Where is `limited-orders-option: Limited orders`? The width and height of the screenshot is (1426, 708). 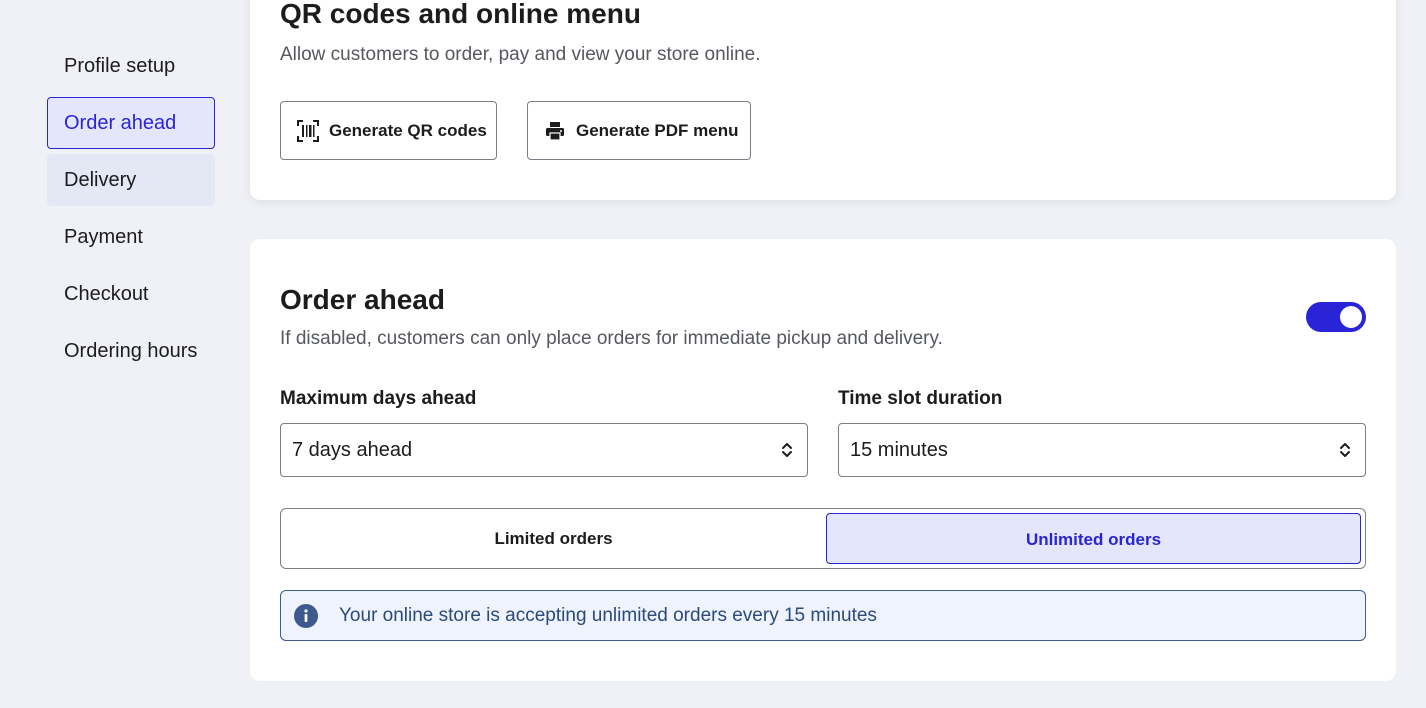 limited-orders-option: Limited orders is located at coordinates (553, 538).